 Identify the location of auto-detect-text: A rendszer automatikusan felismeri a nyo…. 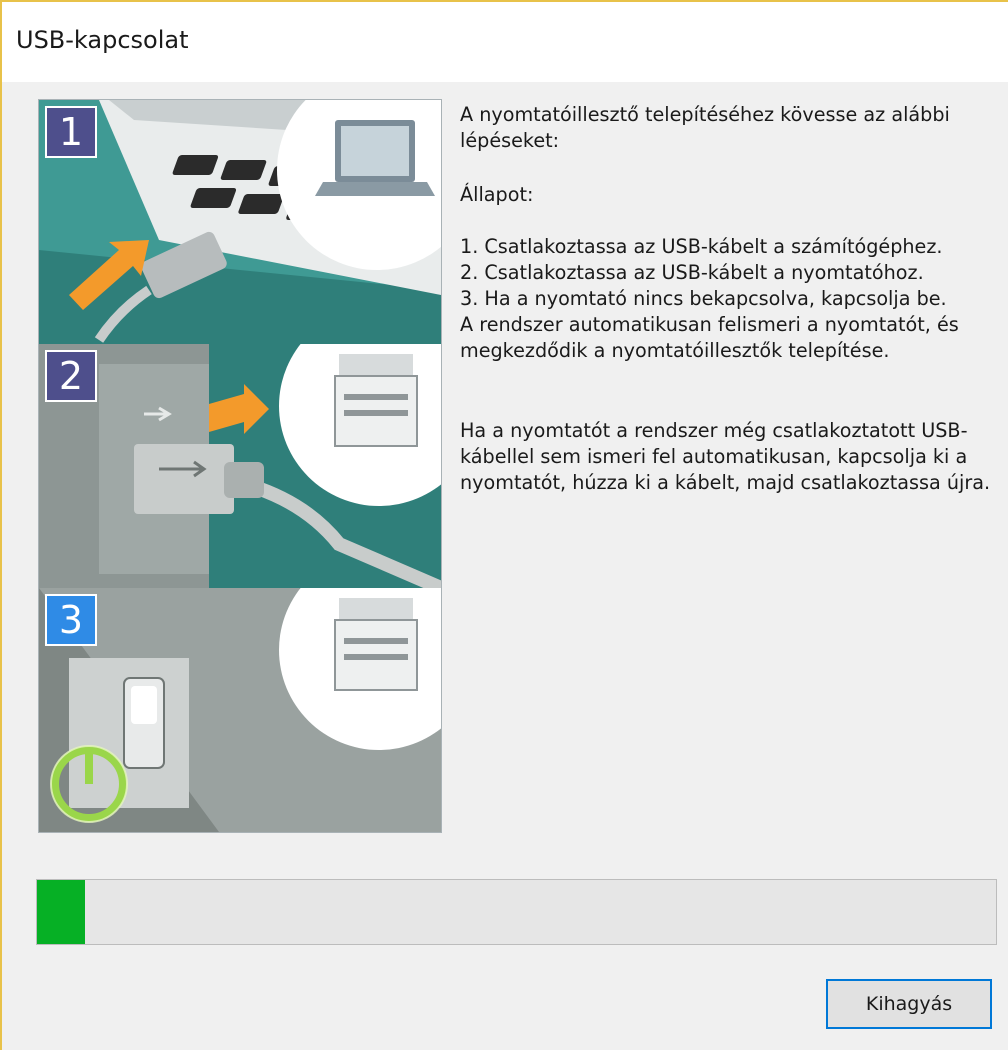
(709, 337).